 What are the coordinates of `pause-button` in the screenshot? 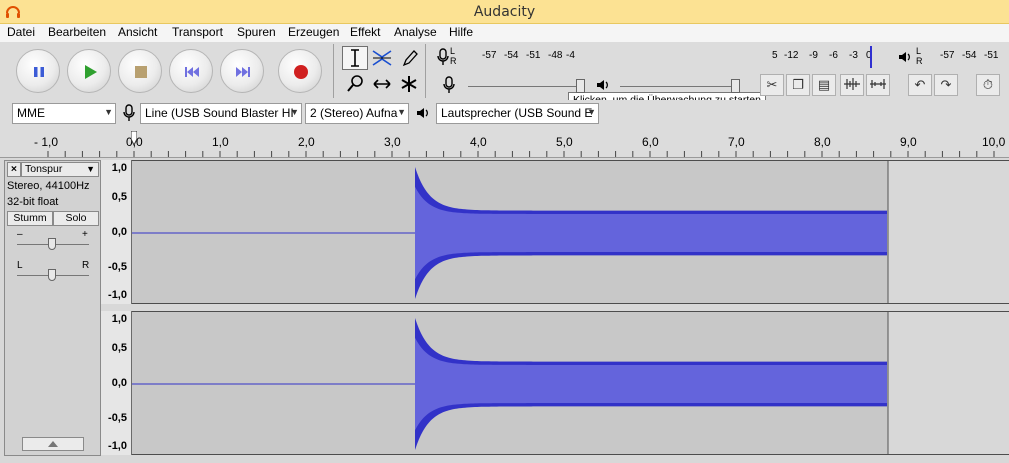 It's located at (38, 71).